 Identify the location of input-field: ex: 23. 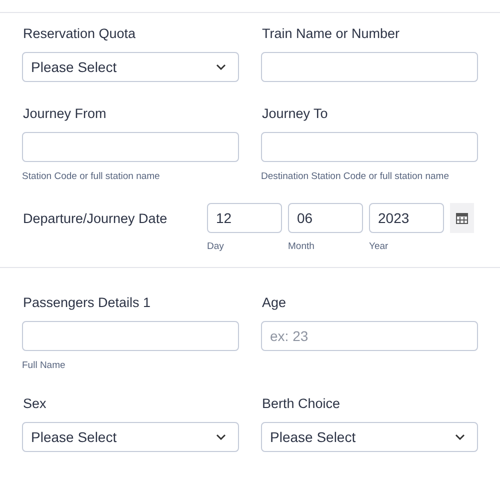
(369, 336).